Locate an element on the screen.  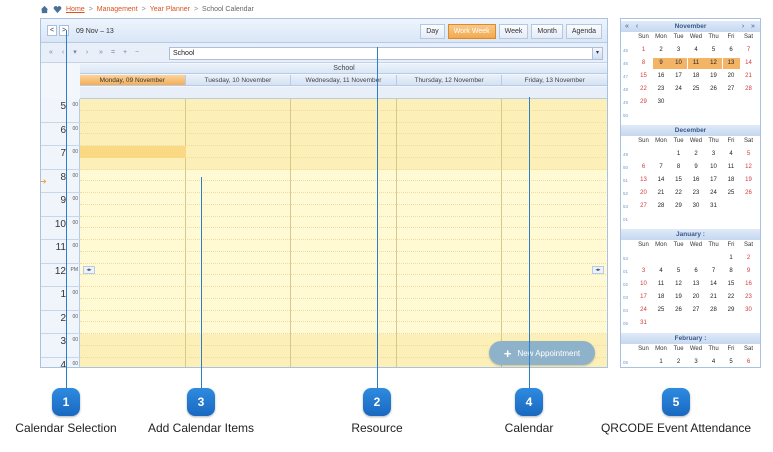
day-header: Monday, 09 November is located at coordinates (133, 80).